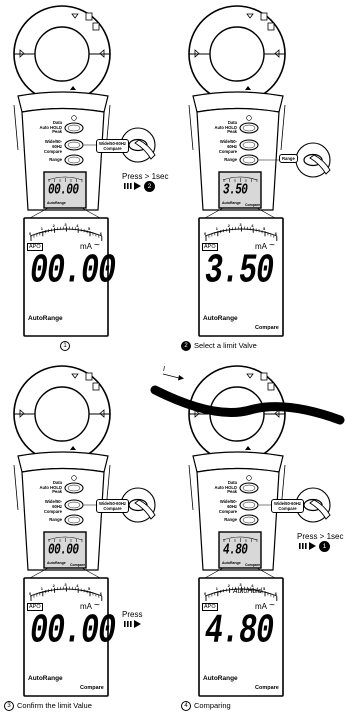 This screenshot has height=720, width=346. I want to click on large-lcd-value: 4.80, so click(239, 632).